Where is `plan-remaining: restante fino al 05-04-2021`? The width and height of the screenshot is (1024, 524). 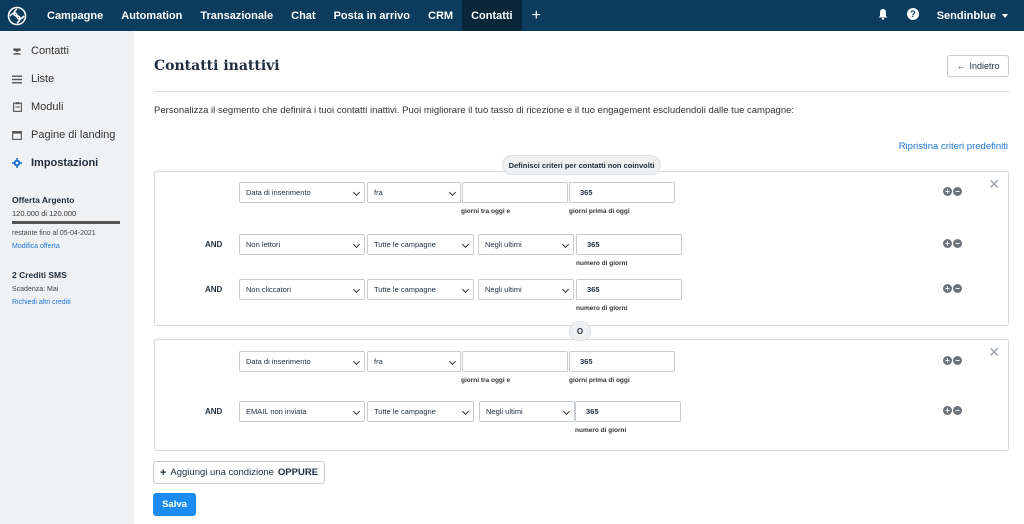 plan-remaining: restante fino al 05-04-2021 is located at coordinates (54, 233).